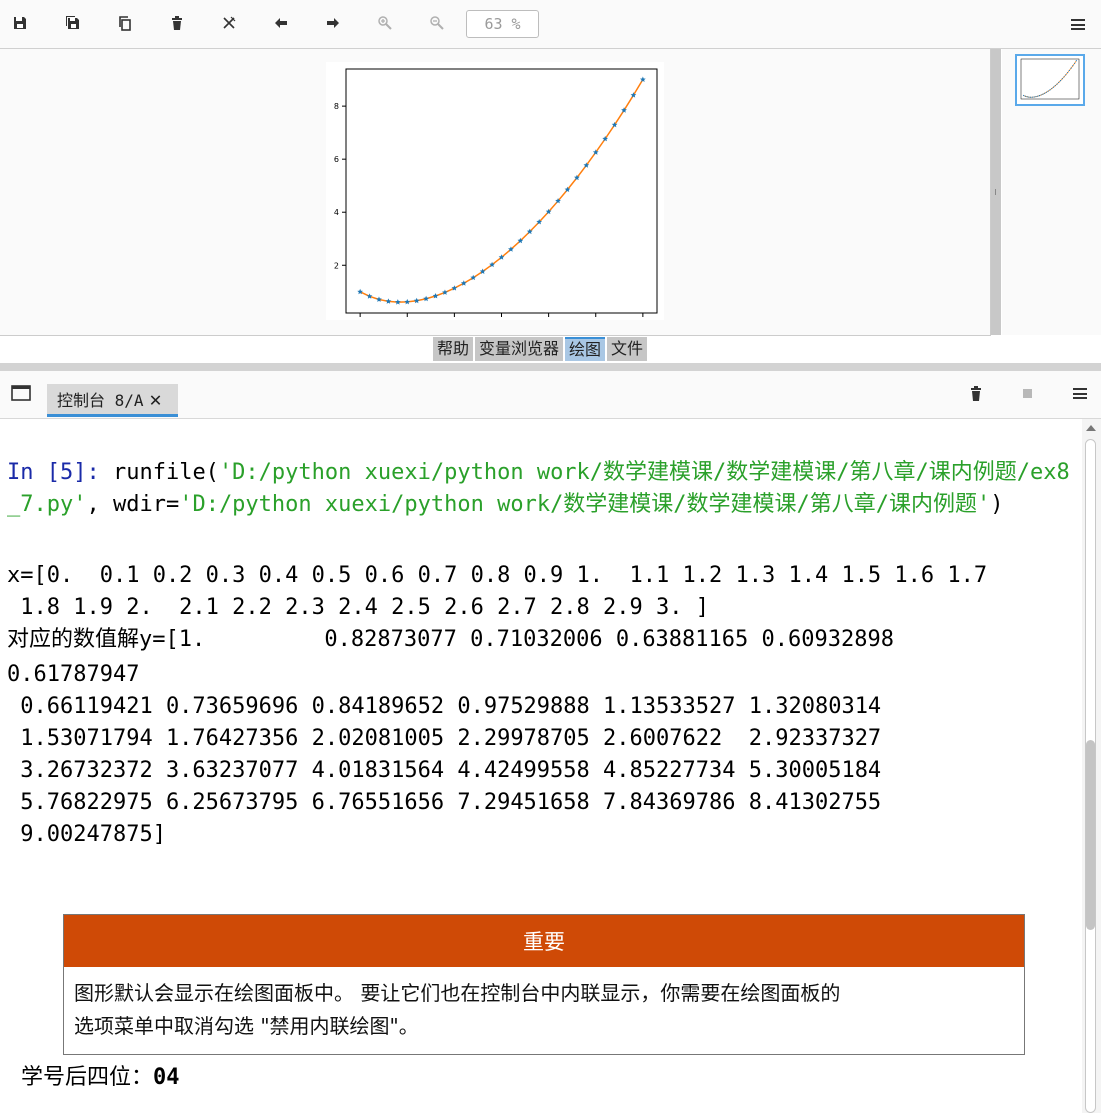  I want to click on next-icon, so click(333, 23).